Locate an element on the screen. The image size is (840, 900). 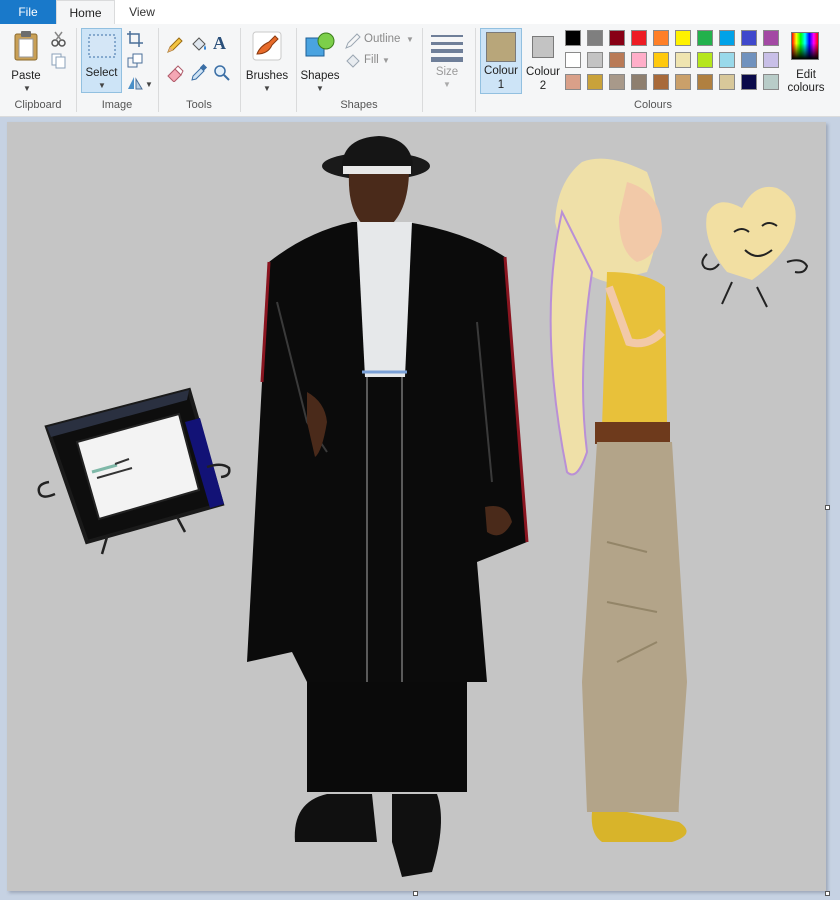
clipboard-group-label: Clipboard is located at coordinates (38, 105).